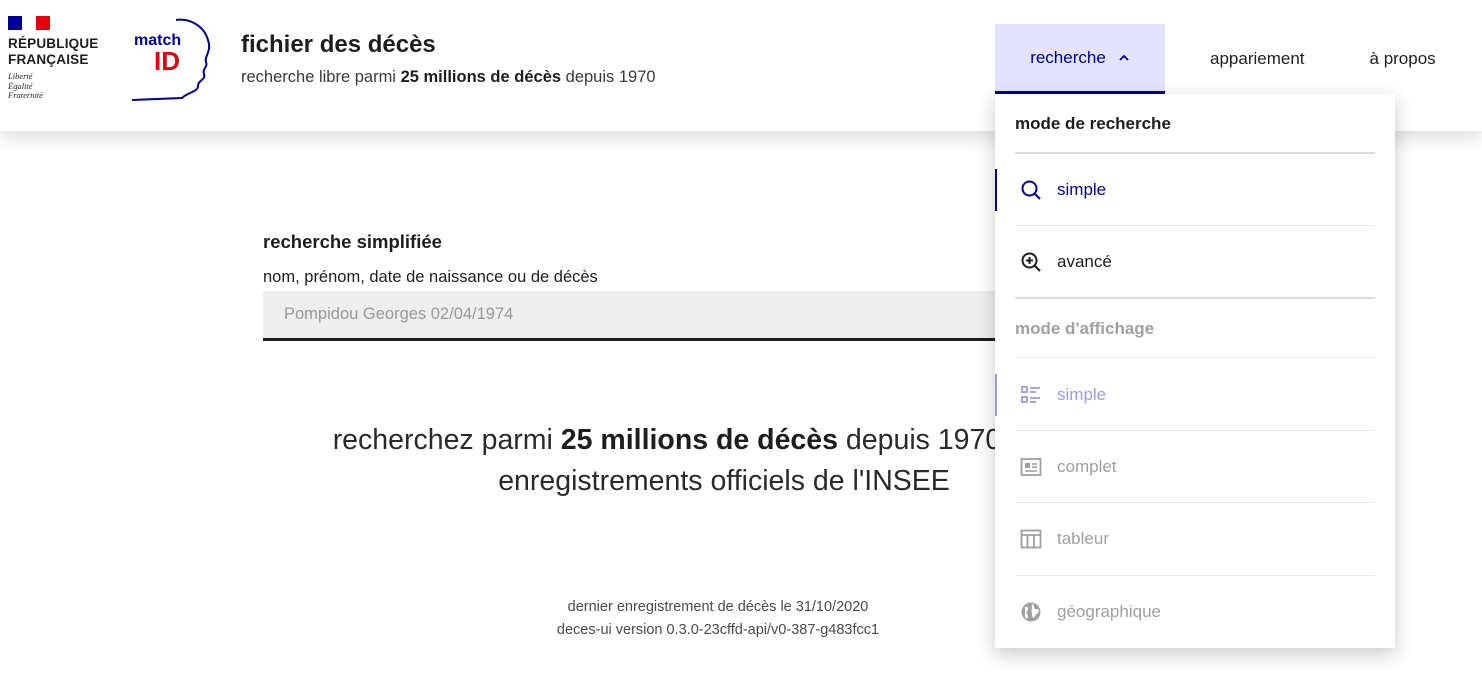 This screenshot has height=680, width=1482. What do you see at coordinates (352, 241) in the screenshot?
I see `search-title: recherche simplifiée` at bounding box center [352, 241].